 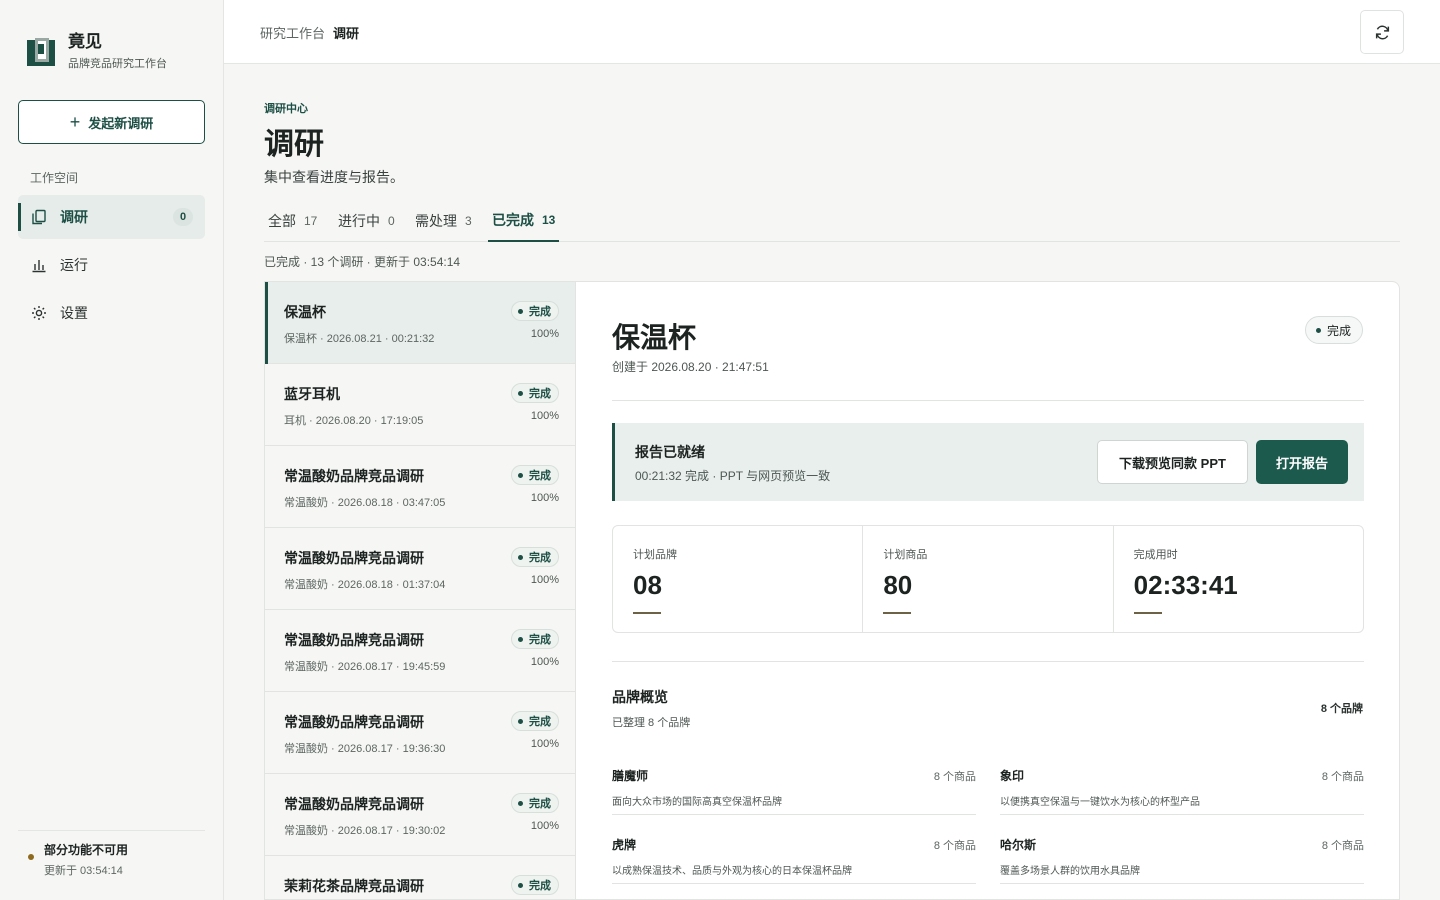 What do you see at coordinates (1182, 855) in the screenshot?
I see `brand-card: 哈尔斯 8 个商品 覆盖多场景人群的饮用水具品牌` at bounding box center [1182, 855].